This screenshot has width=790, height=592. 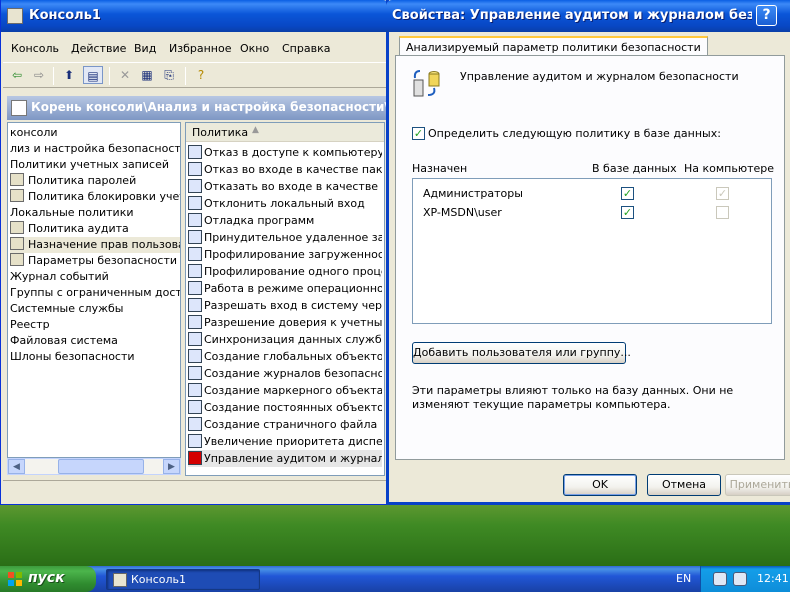 I want to click on scroll-left-icon: ◀, so click(x=16, y=466).